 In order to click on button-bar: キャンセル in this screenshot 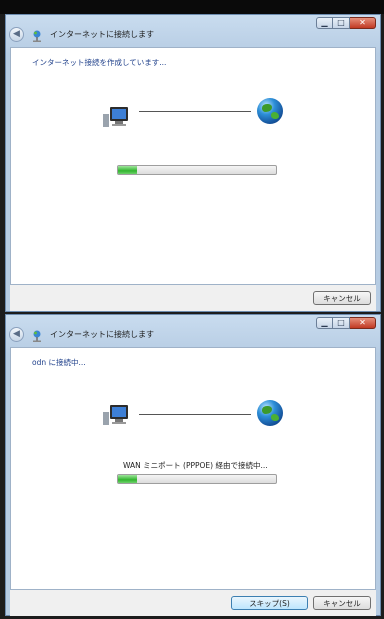, I will do `click(193, 298)`.